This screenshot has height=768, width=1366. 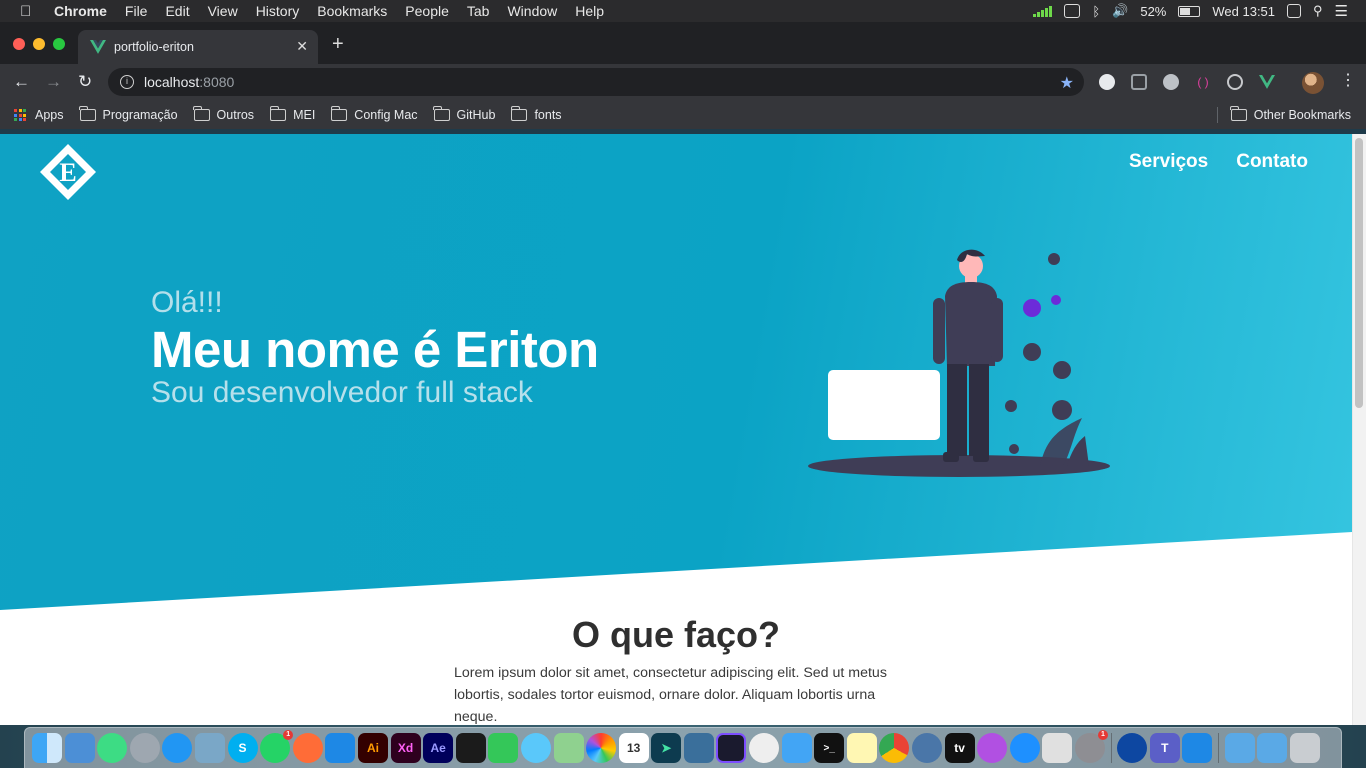 I want to click on site-info-icon: i, so click(x=127, y=82).